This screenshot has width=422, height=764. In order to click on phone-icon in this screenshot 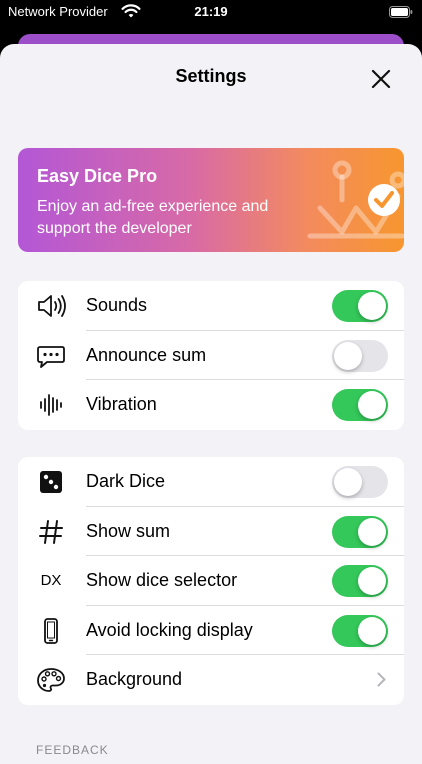, I will do `click(51, 630)`.